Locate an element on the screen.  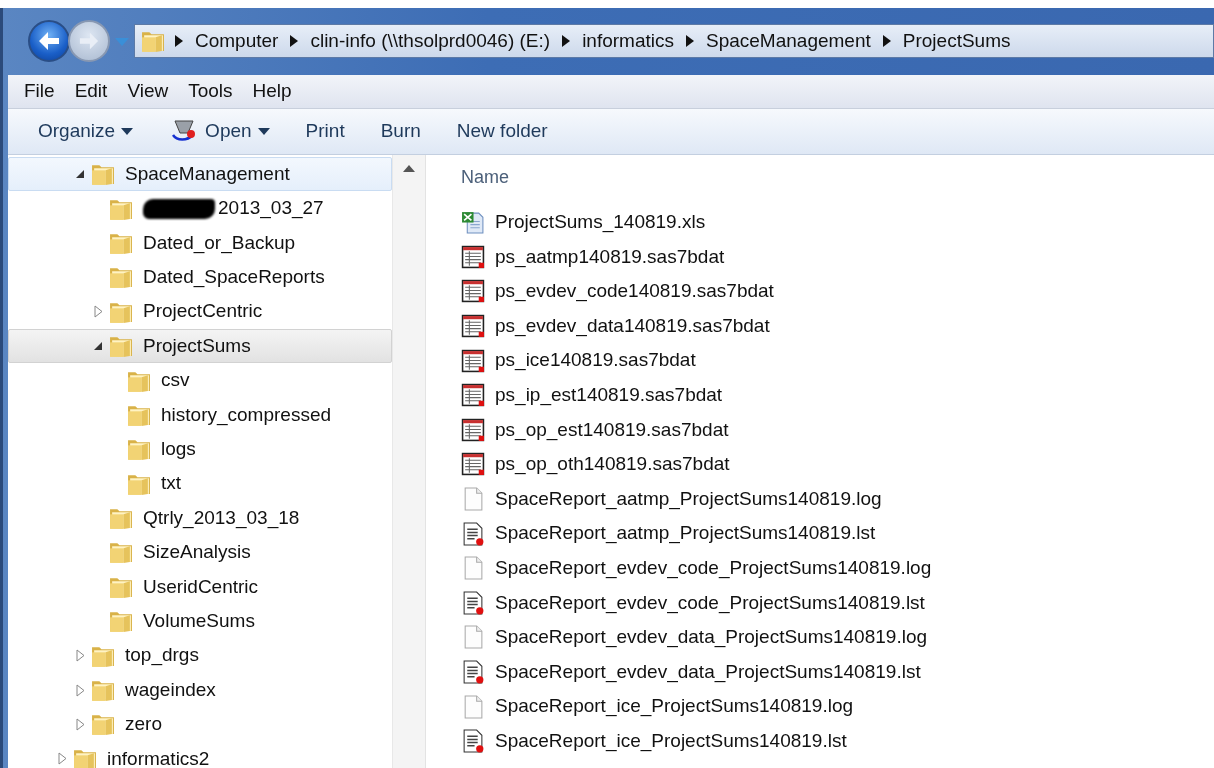
address-bar: Computer clin-info (\\thsolprd0046) (E:) informatics SpaceManagement ProjectSums is located at coordinates (674, 41).